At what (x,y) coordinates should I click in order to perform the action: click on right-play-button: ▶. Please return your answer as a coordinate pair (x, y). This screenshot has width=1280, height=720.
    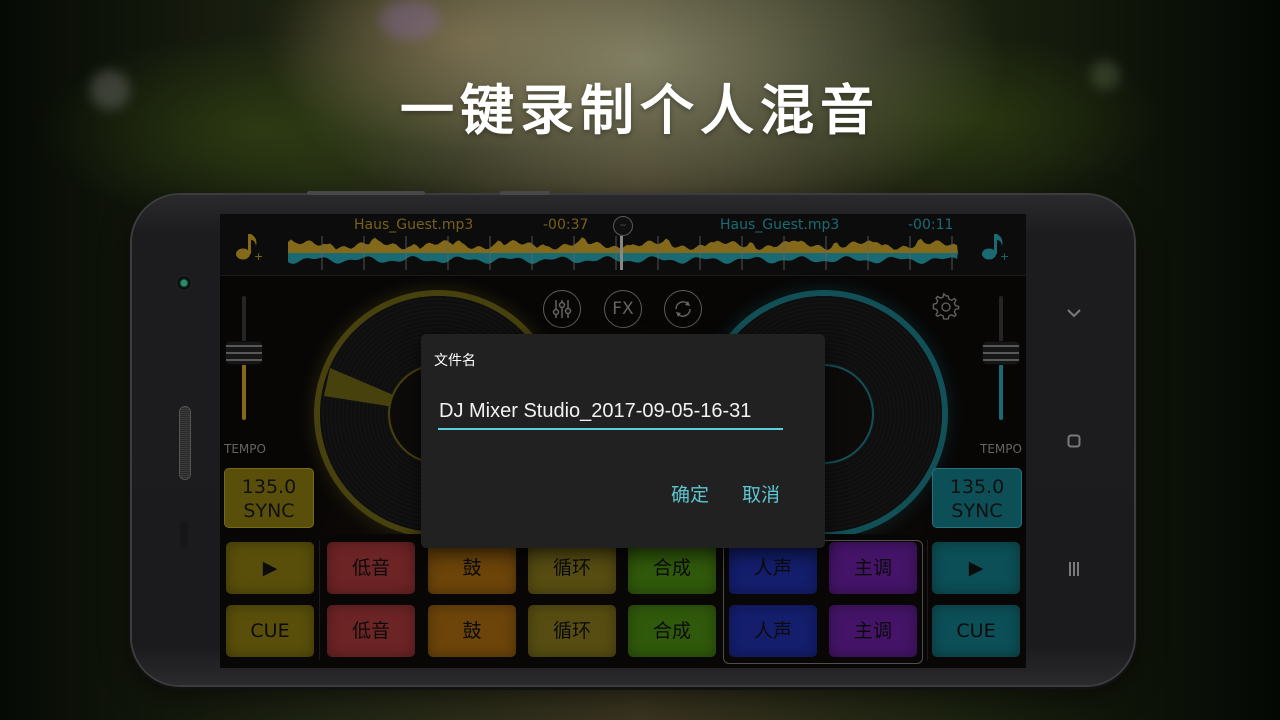
    Looking at the image, I should click on (976, 568).